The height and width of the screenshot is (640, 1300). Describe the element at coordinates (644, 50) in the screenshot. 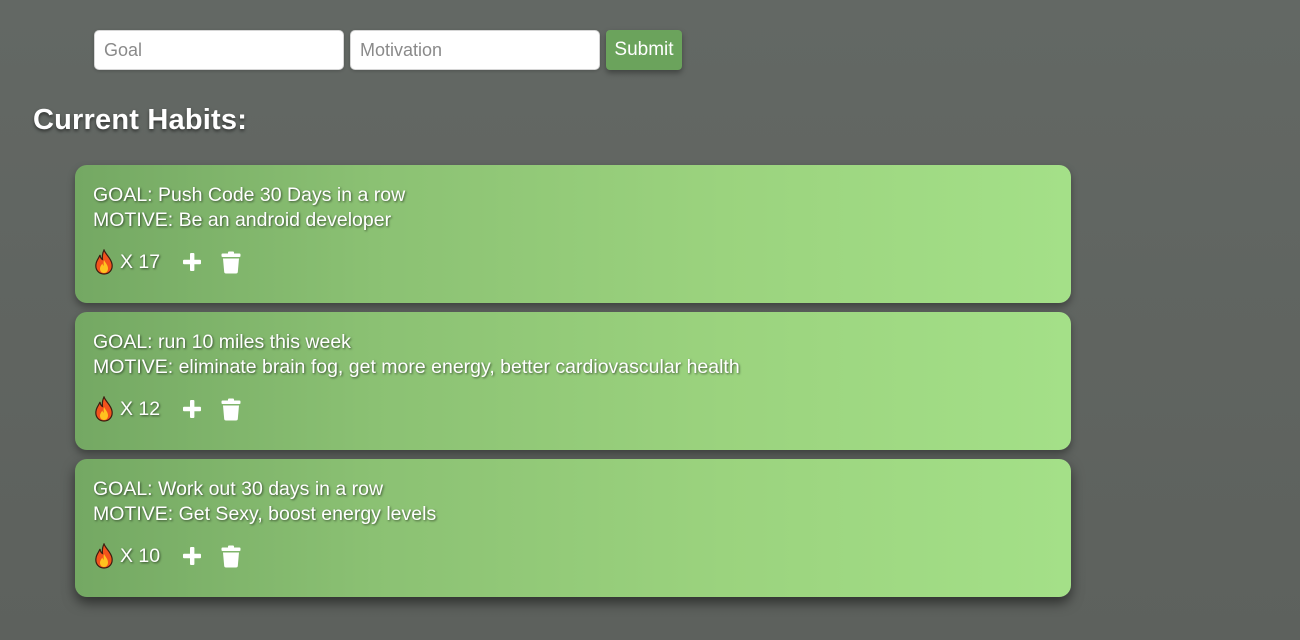

I see `submit-button: Submit` at that location.